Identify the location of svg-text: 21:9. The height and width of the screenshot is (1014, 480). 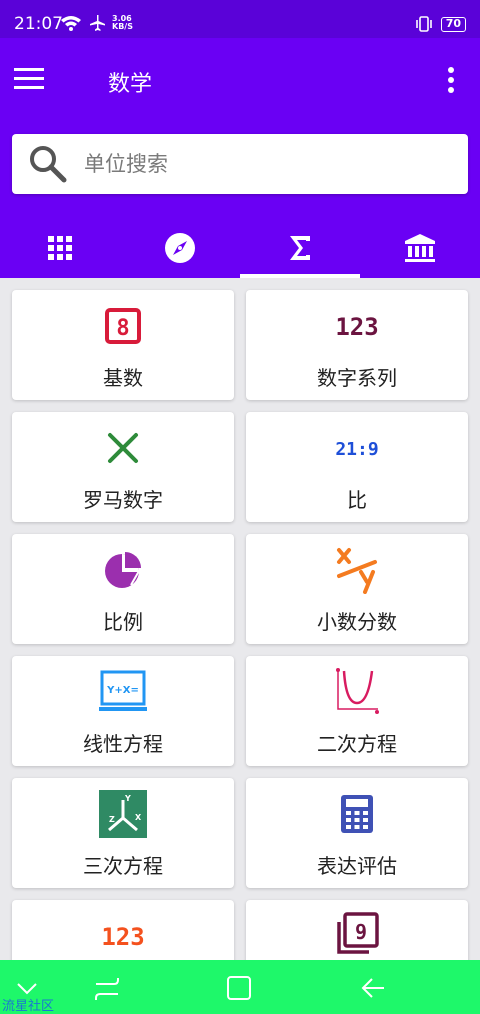
(356, 449).